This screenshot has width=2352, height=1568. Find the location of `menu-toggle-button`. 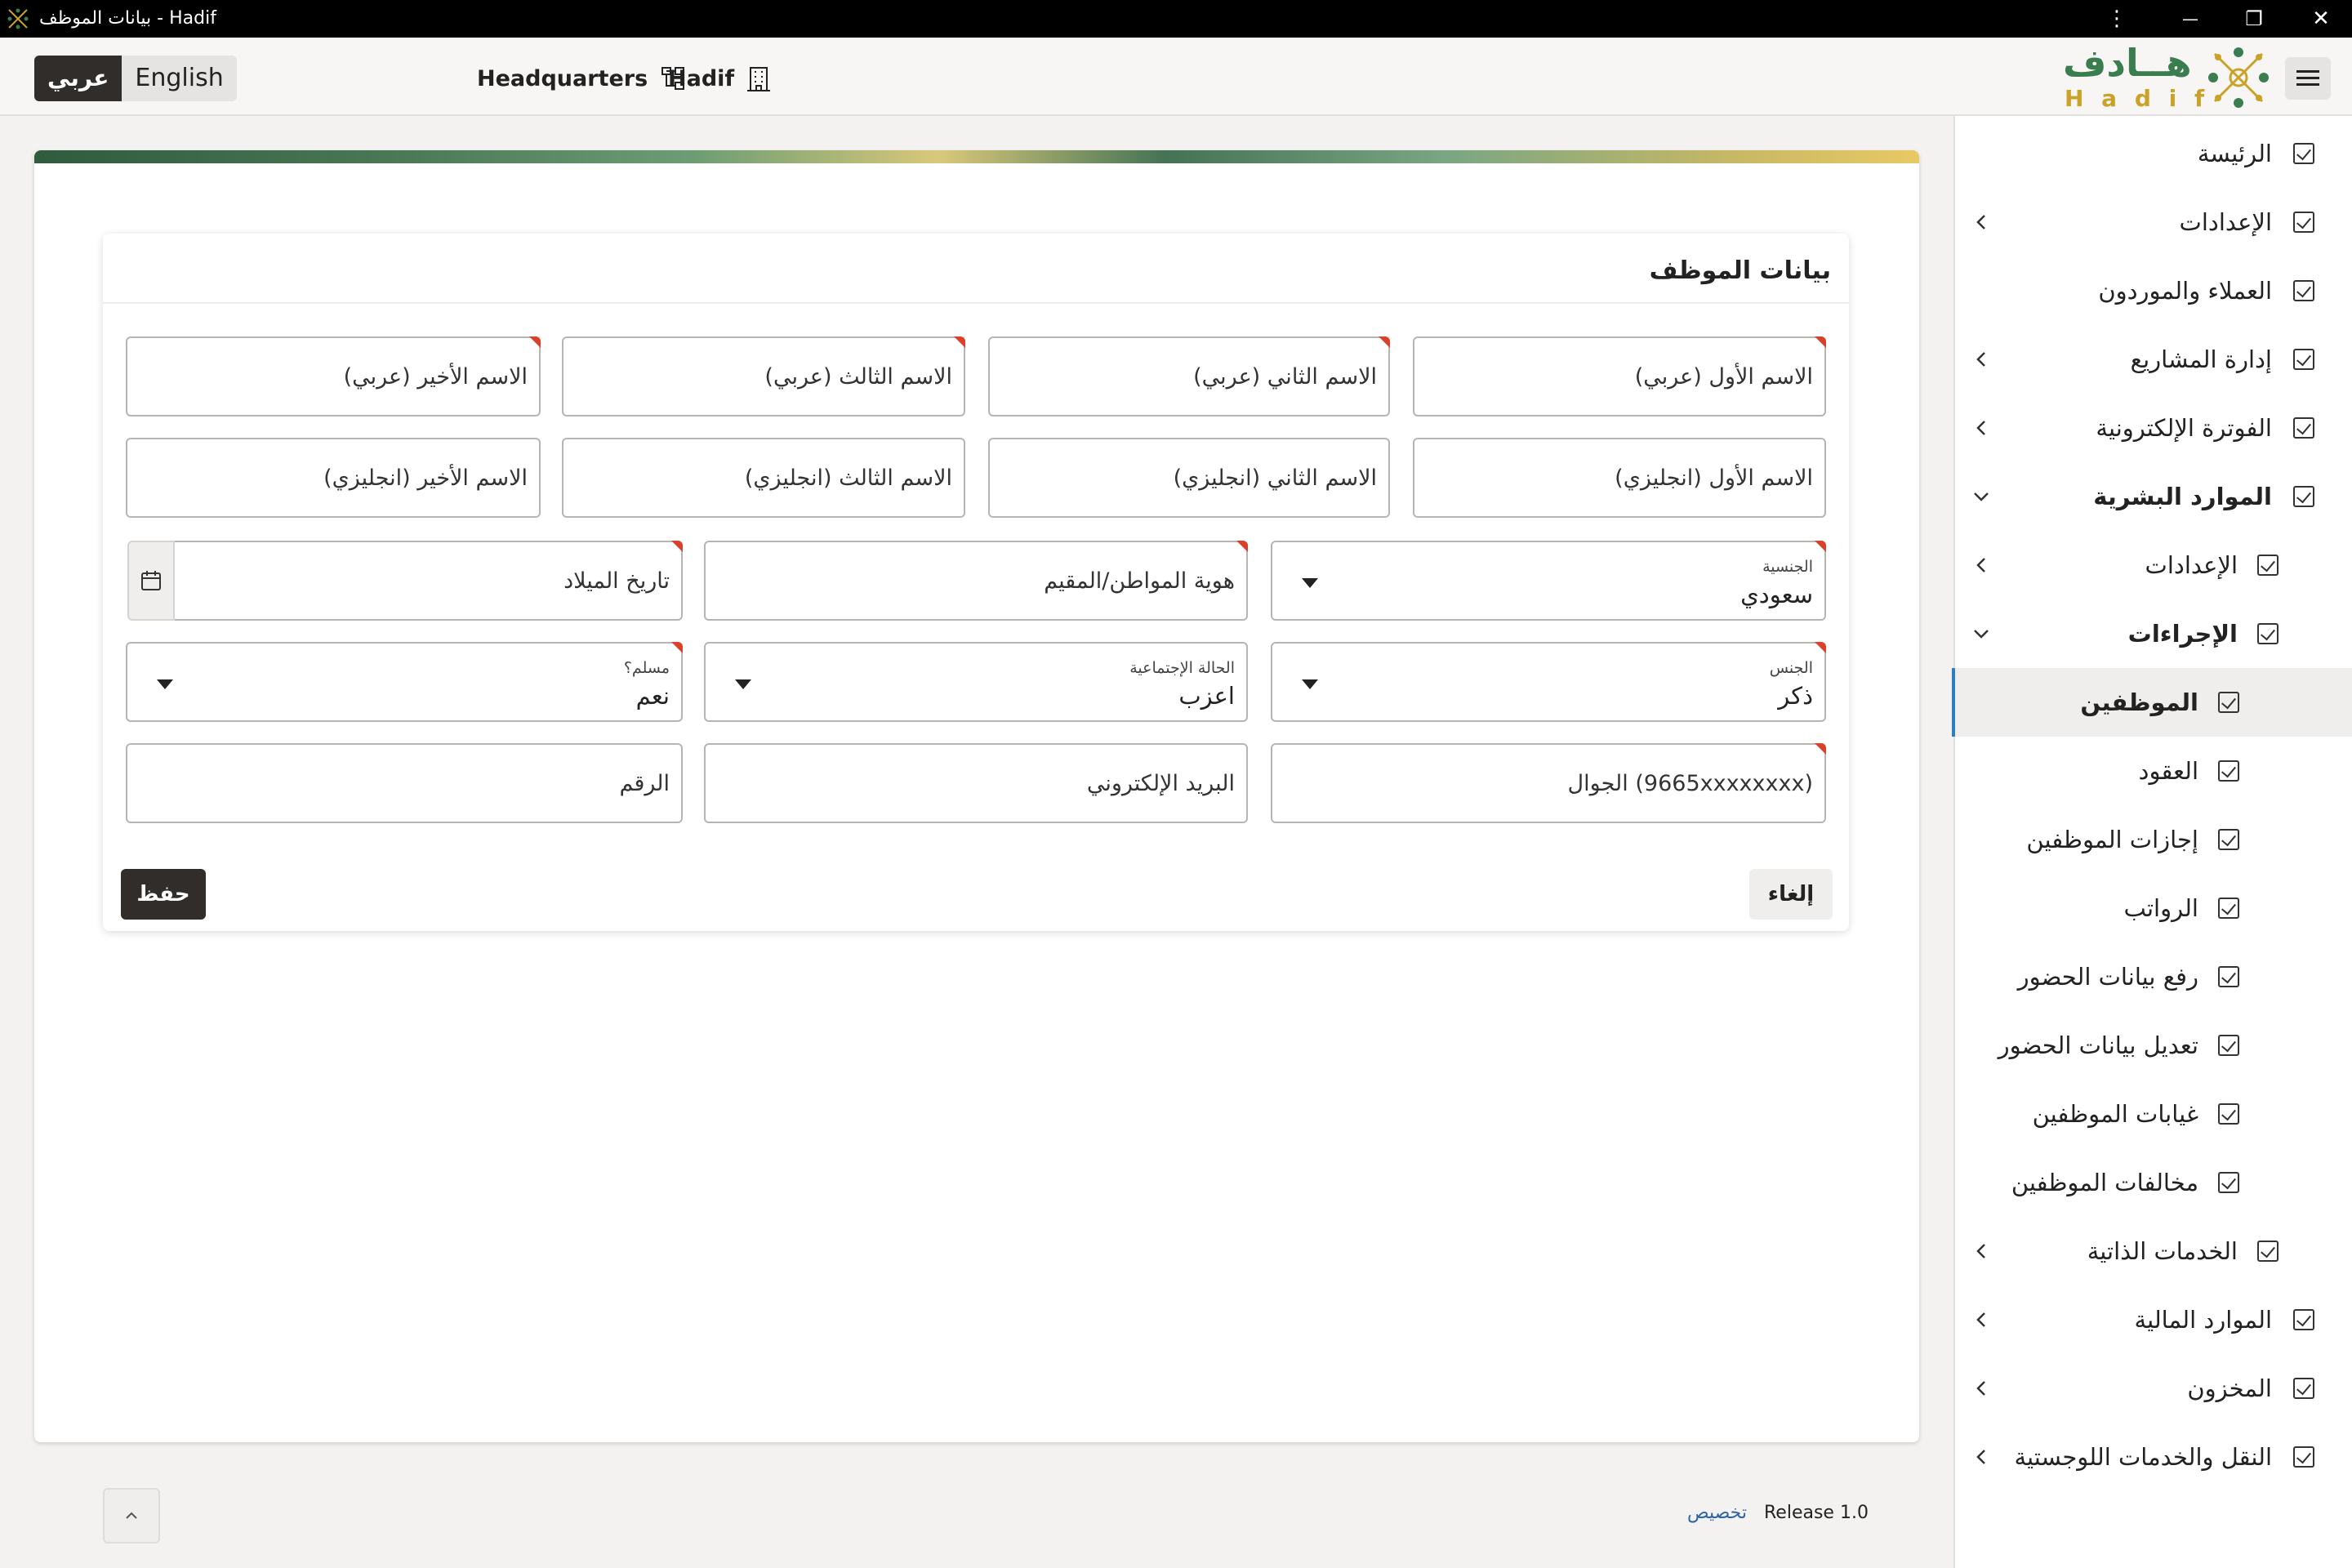

menu-toggle-button is located at coordinates (2308, 78).